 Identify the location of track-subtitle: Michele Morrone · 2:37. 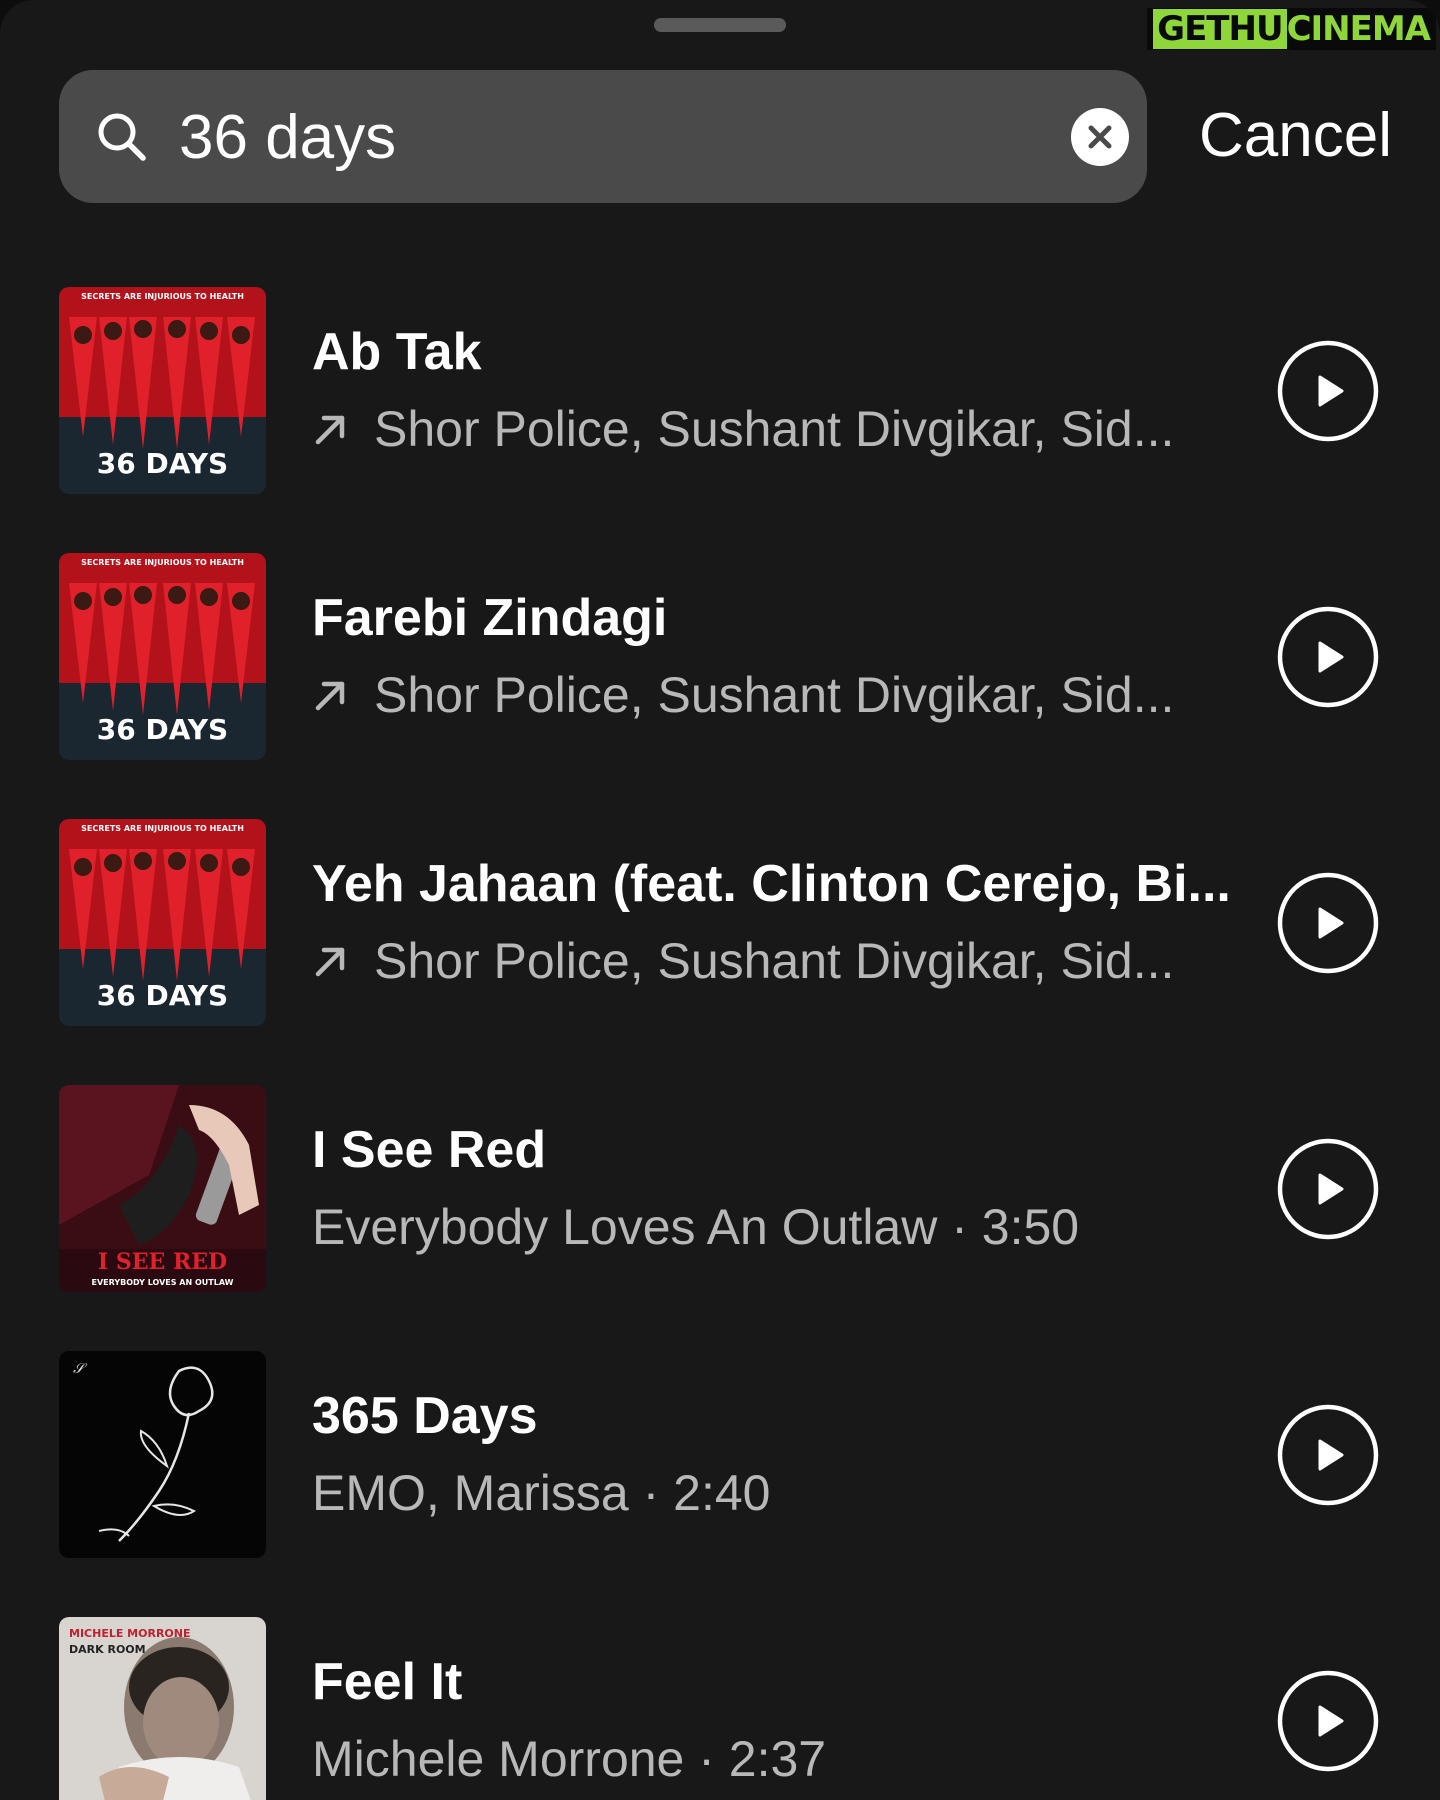
(569, 1759).